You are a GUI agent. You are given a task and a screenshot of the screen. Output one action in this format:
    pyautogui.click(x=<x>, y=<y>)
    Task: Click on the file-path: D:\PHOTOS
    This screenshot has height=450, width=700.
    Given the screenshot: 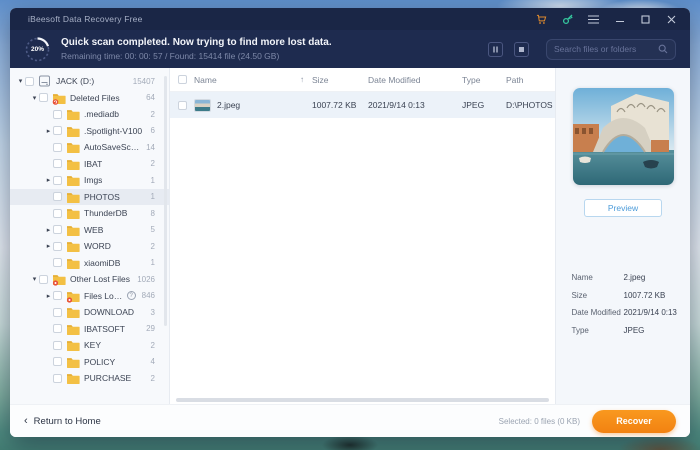 What is the action you would take?
    pyautogui.click(x=529, y=105)
    